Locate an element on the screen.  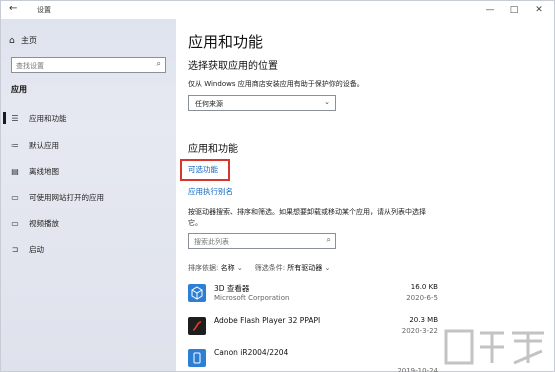
video-icon: ▭ is located at coordinates (15, 223).